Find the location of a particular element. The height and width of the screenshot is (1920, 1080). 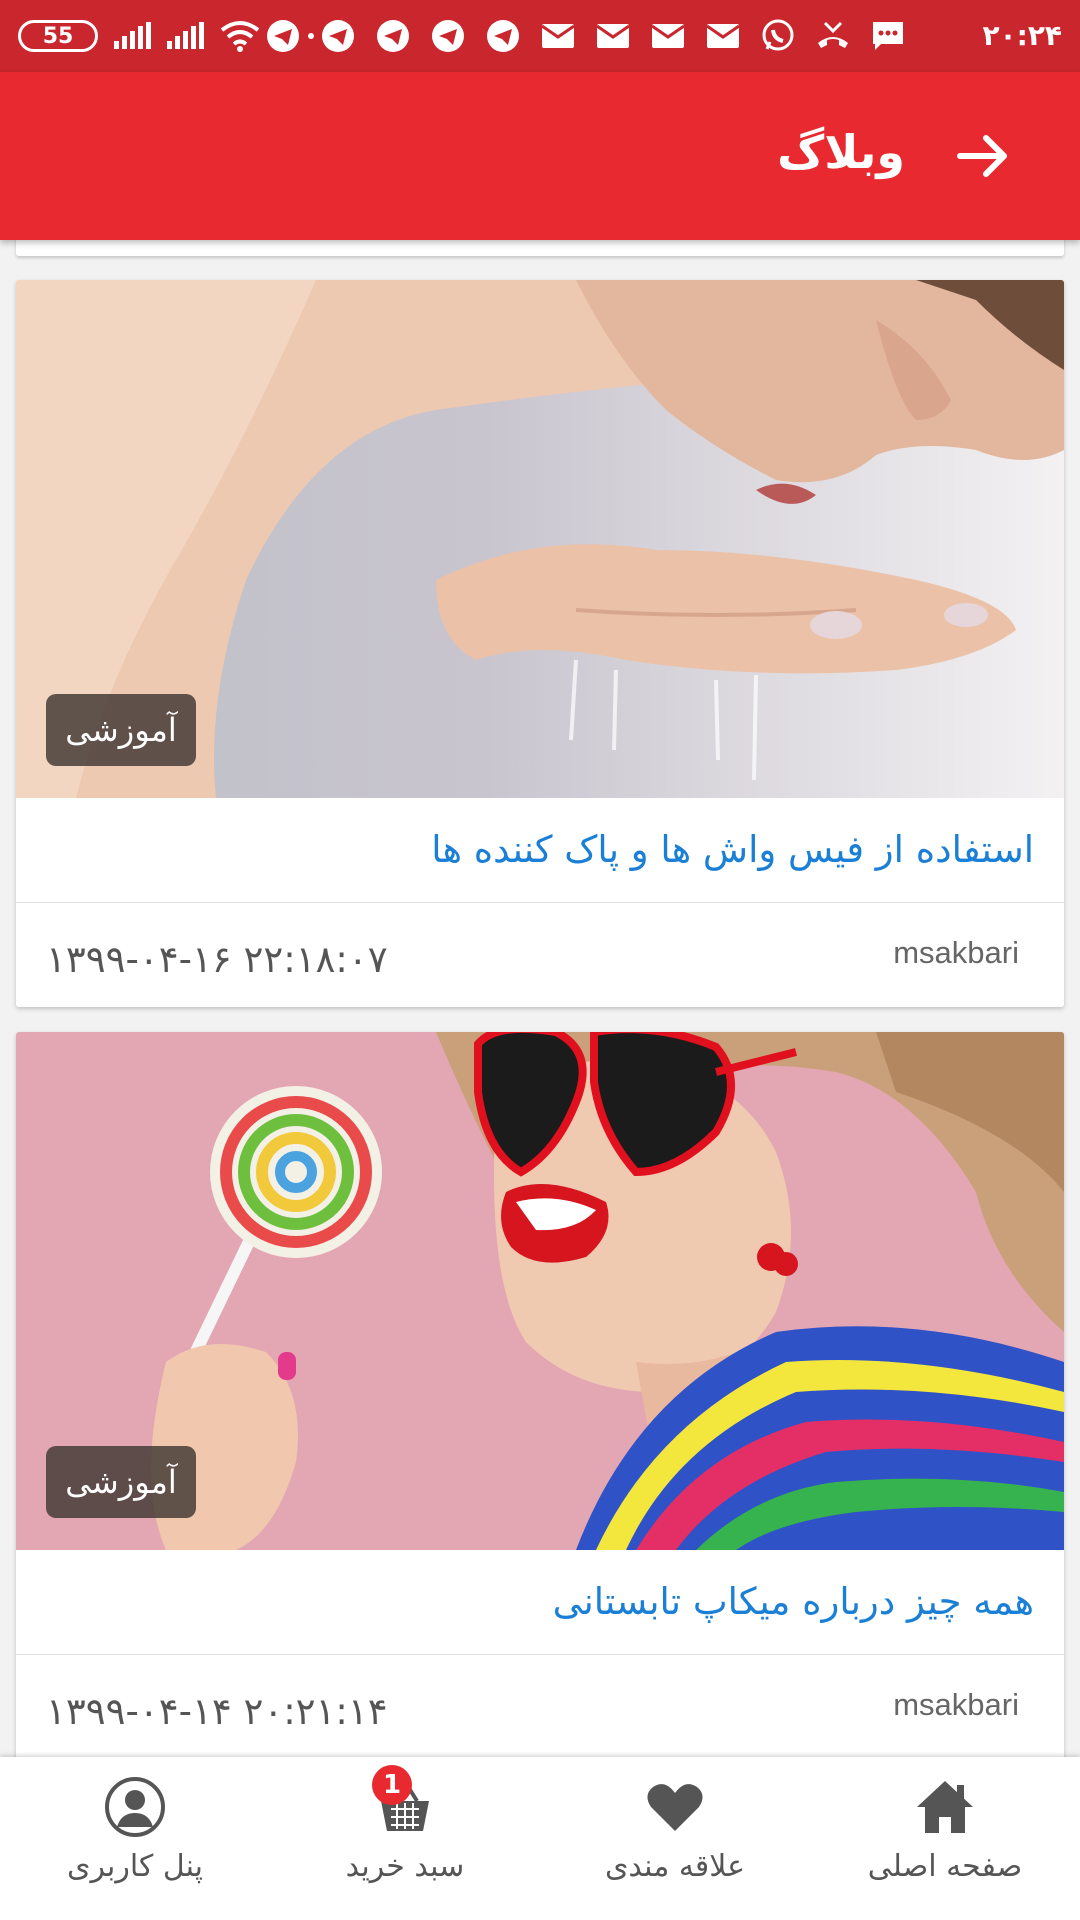

post-date: ۱۳۹۹-۰۴-۱۴ ۲۰:۲۱:۱۴ is located at coordinates (217, 1711).